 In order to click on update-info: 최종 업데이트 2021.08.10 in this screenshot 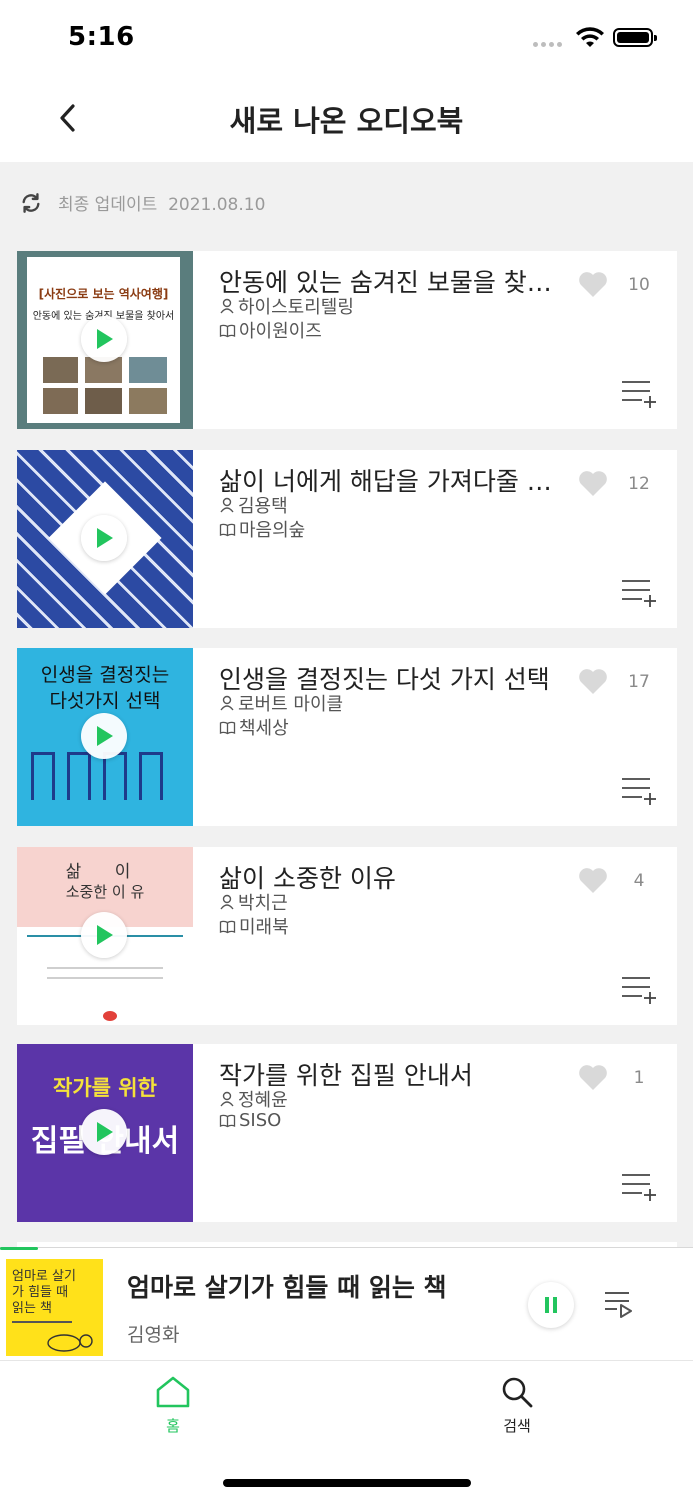, I will do `click(142, 202)`.